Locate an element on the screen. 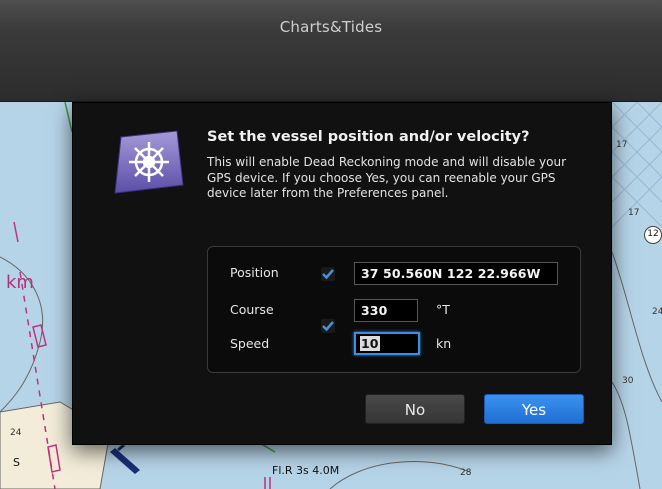  yes-button: Yes is located at coordinates (534, 409).